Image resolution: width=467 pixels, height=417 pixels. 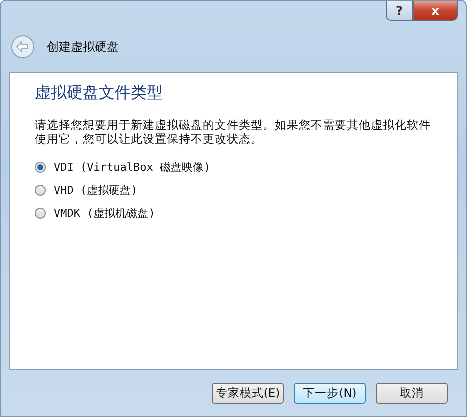 What do you see at coordinates (412, 393) in the screenshot?
I see `dialog-button: 取消` at bounding box center [412, 393].